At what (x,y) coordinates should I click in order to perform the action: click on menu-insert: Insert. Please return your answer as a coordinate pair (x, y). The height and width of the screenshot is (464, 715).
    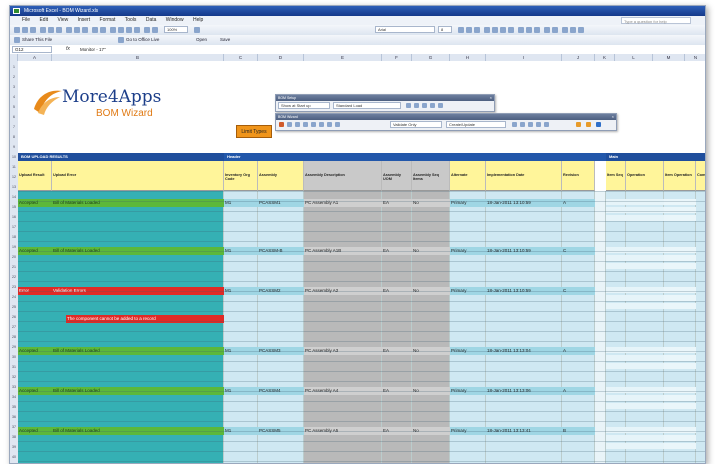
    Looking at the image, I should click on (84, 20).